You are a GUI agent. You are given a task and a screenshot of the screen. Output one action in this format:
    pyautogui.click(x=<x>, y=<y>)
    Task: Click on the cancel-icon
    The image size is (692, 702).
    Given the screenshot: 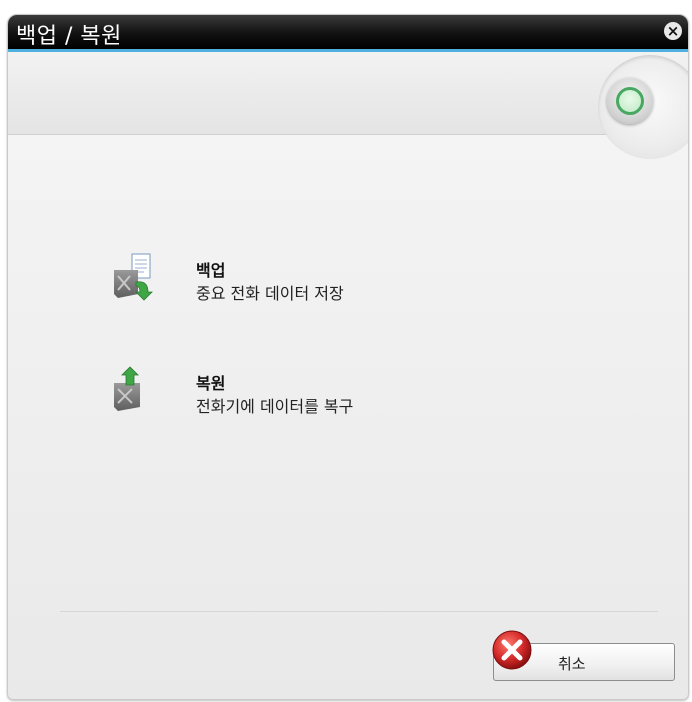 What is the action you would take?
    pyautogui.click(x=512, y=650)
    